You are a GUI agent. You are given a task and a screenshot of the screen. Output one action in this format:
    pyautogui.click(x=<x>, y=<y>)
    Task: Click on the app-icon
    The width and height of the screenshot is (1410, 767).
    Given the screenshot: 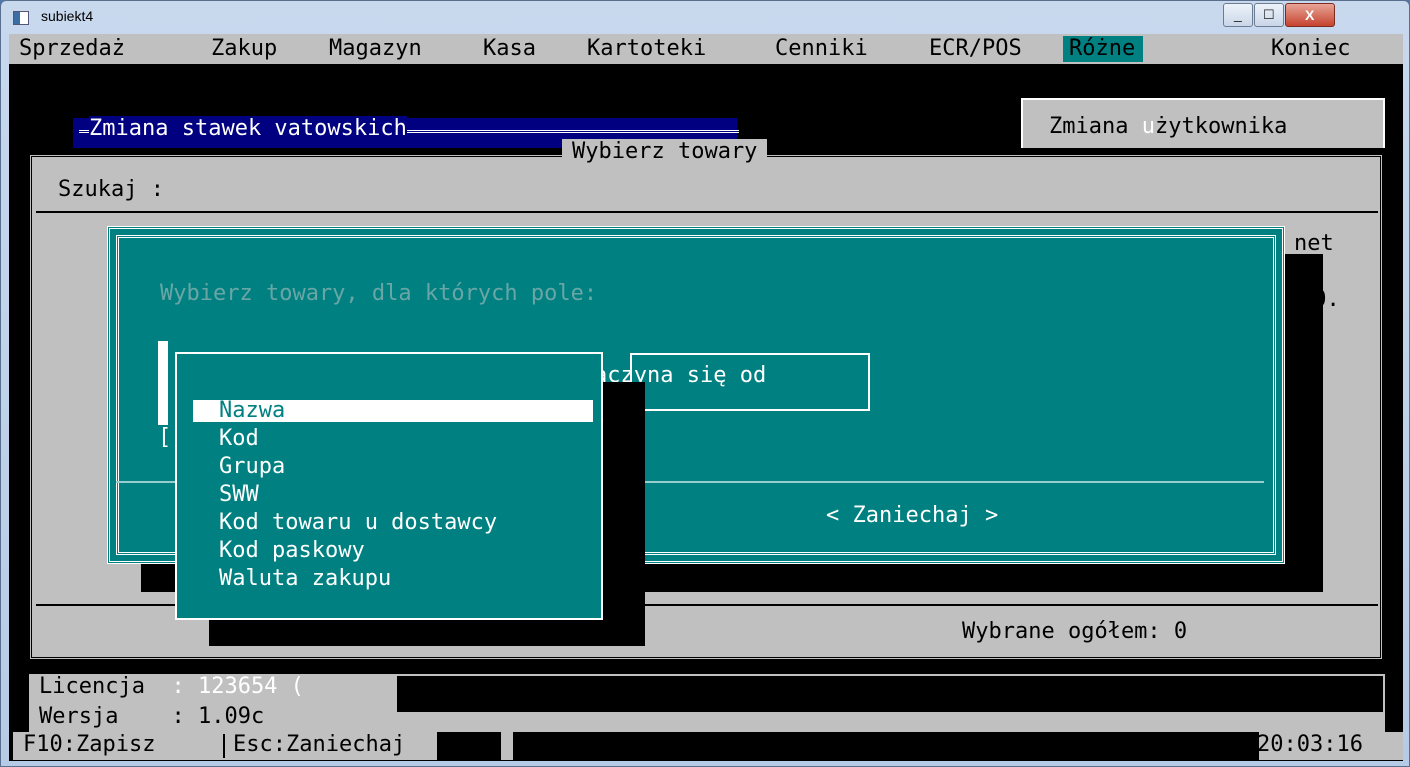 What is the action you would take?
    pyautogui.click(x=21, y=18)
    